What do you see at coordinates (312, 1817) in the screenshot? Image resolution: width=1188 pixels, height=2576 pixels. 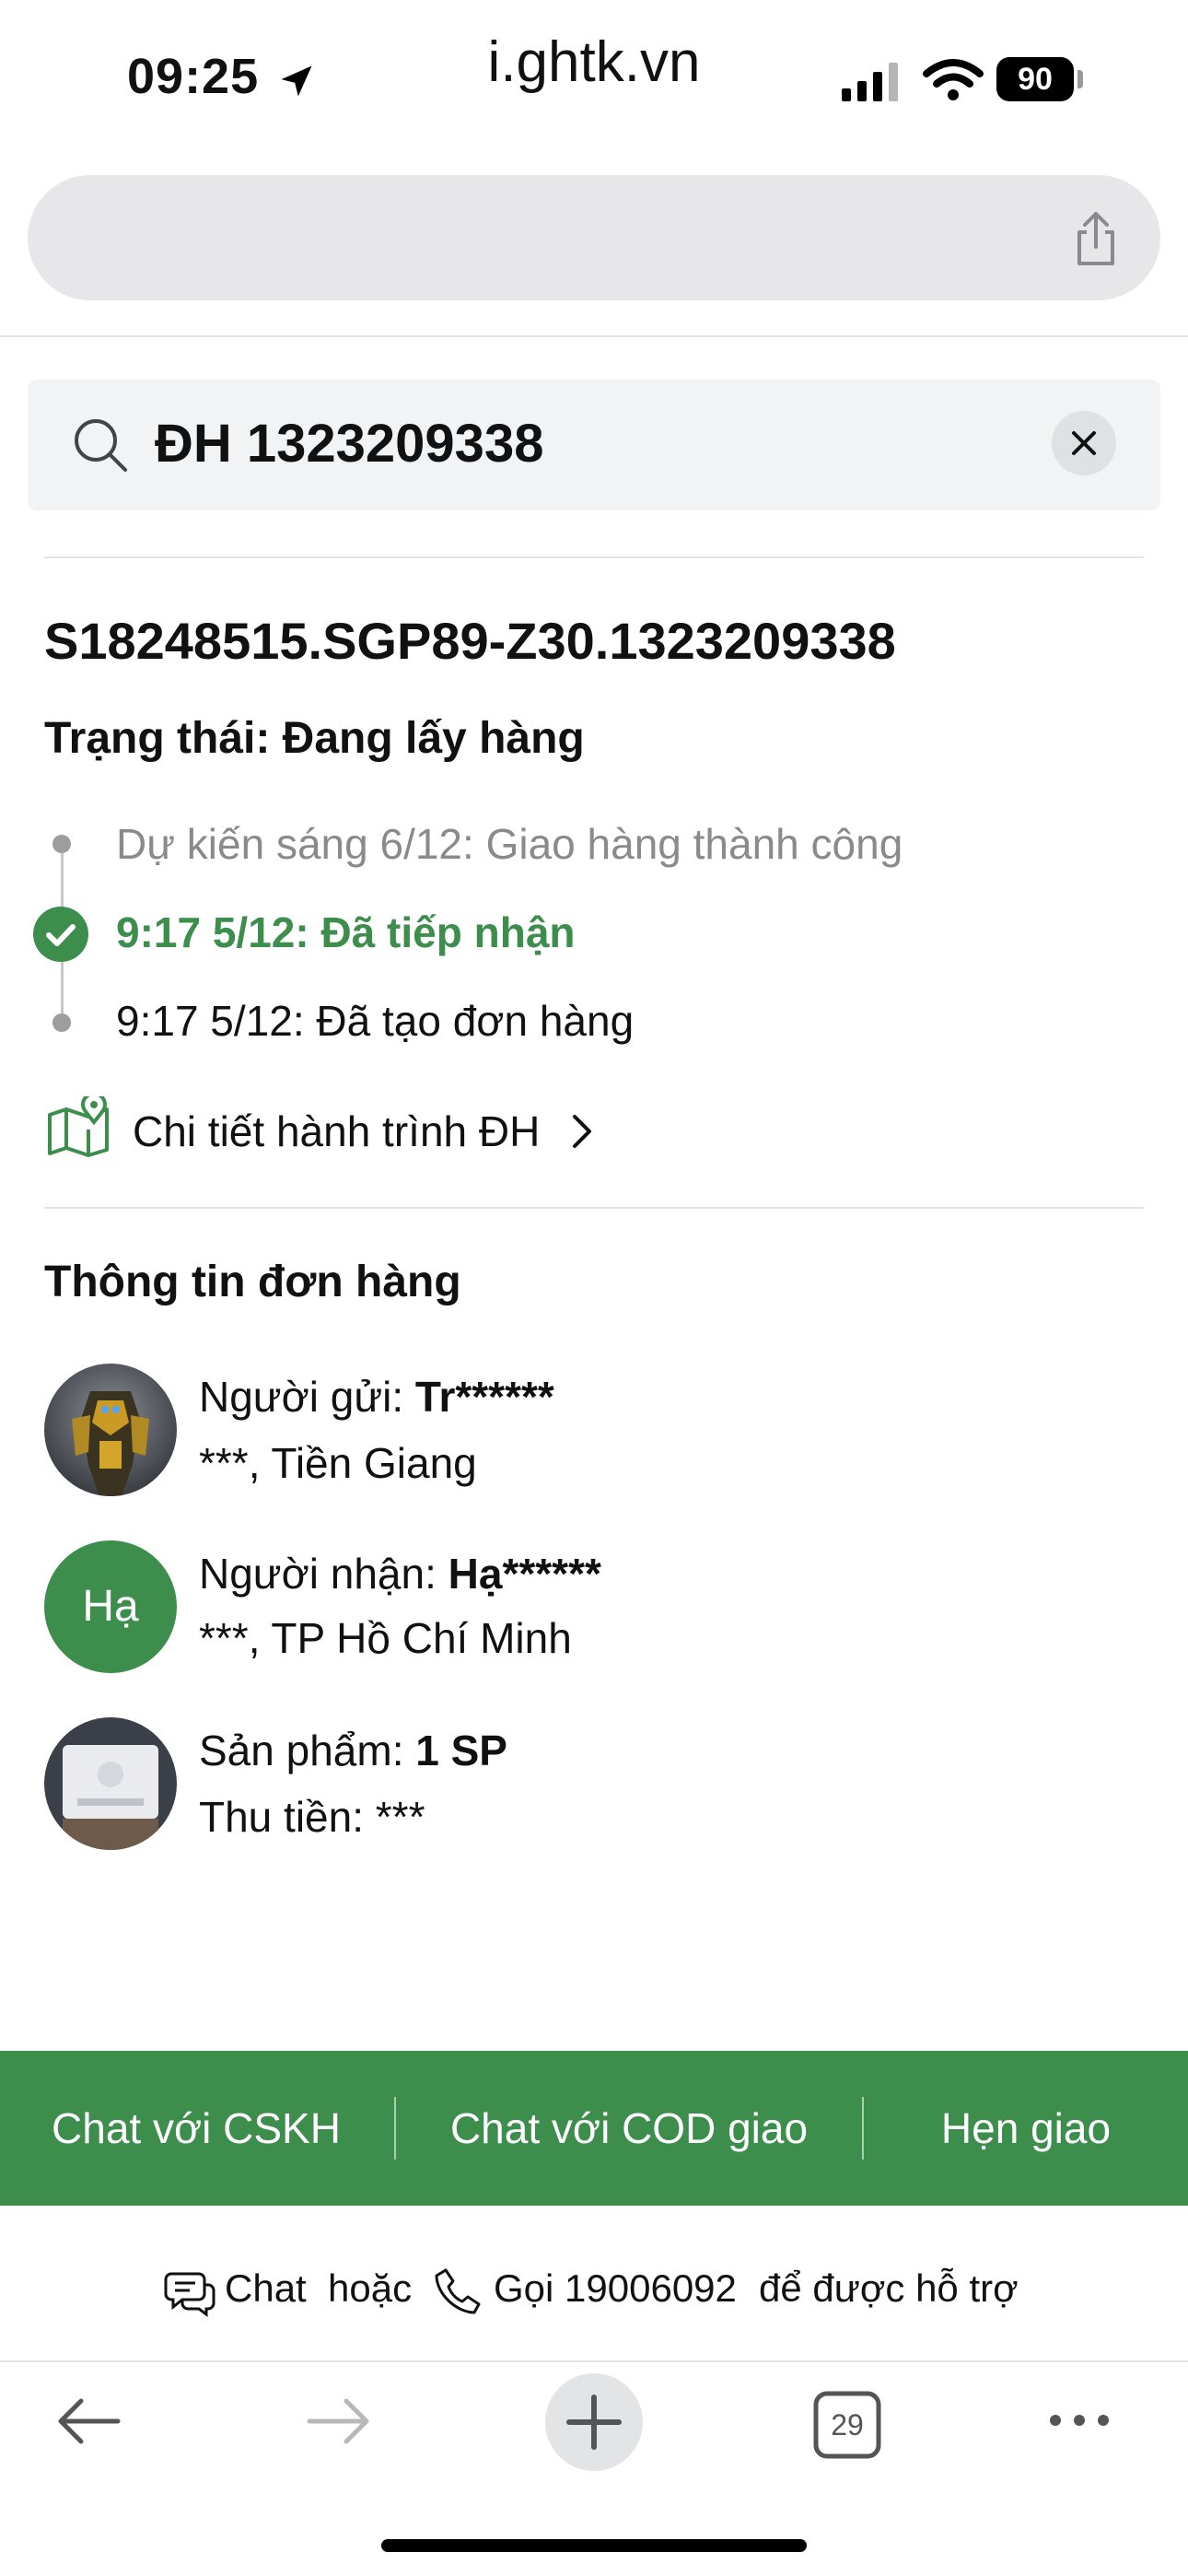 I see `cod-amount: Thu tiền: ***` at bounding box center [312, 1817].